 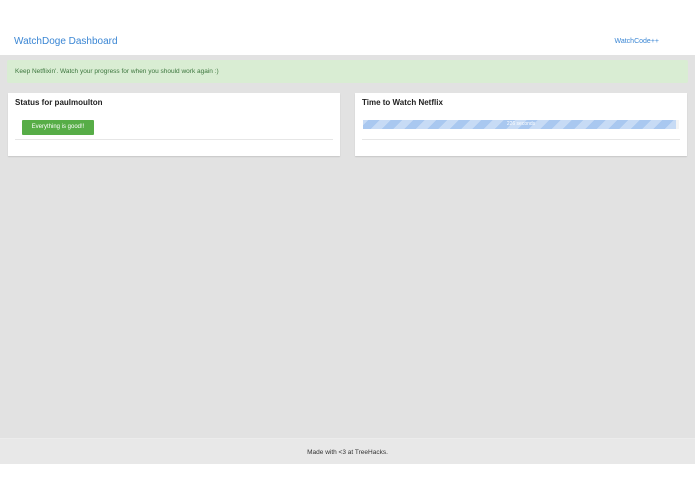 I want to click on netflix-progress: 226 seconds, so click(x=521, y=124).